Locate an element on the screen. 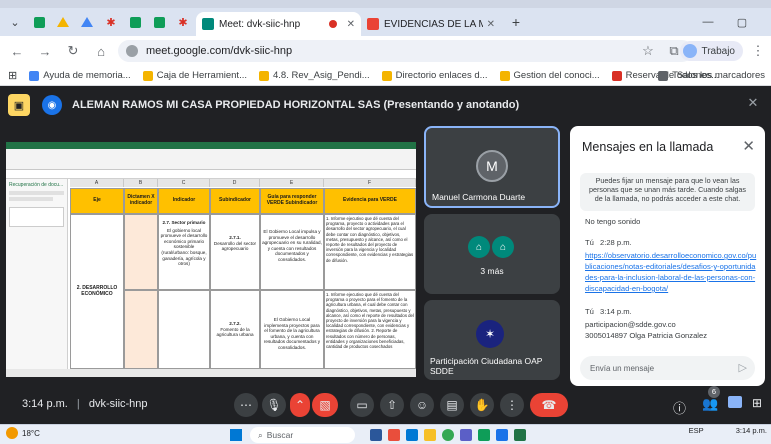 This screenshot has height=444, width=771. new-tab-button: + is located at coordinates (516, 22).